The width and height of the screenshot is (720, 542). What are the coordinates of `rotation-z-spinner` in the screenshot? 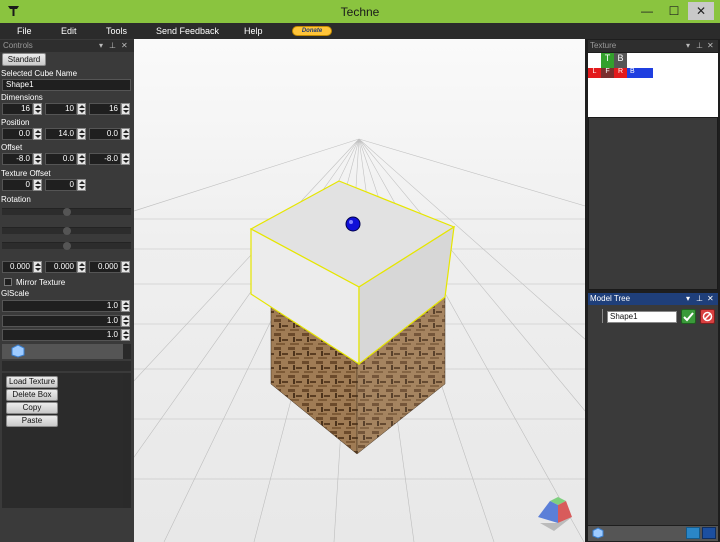 It's located at (125, 267).